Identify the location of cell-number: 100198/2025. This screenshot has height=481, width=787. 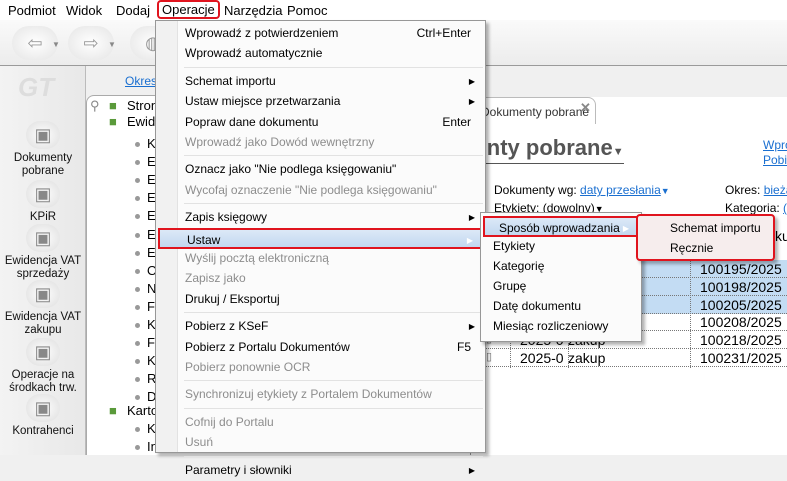
(741, 286).